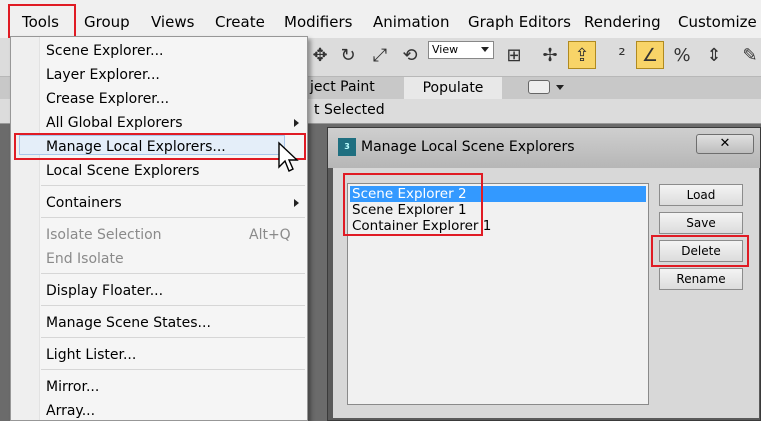 The height and width of the screenshot is (421, 761). What do you see at coordinates (104, 235) in the screenshot?
I see `menu-item-isolate-selection: Isolate Selection` at bounding box center [104, 235].